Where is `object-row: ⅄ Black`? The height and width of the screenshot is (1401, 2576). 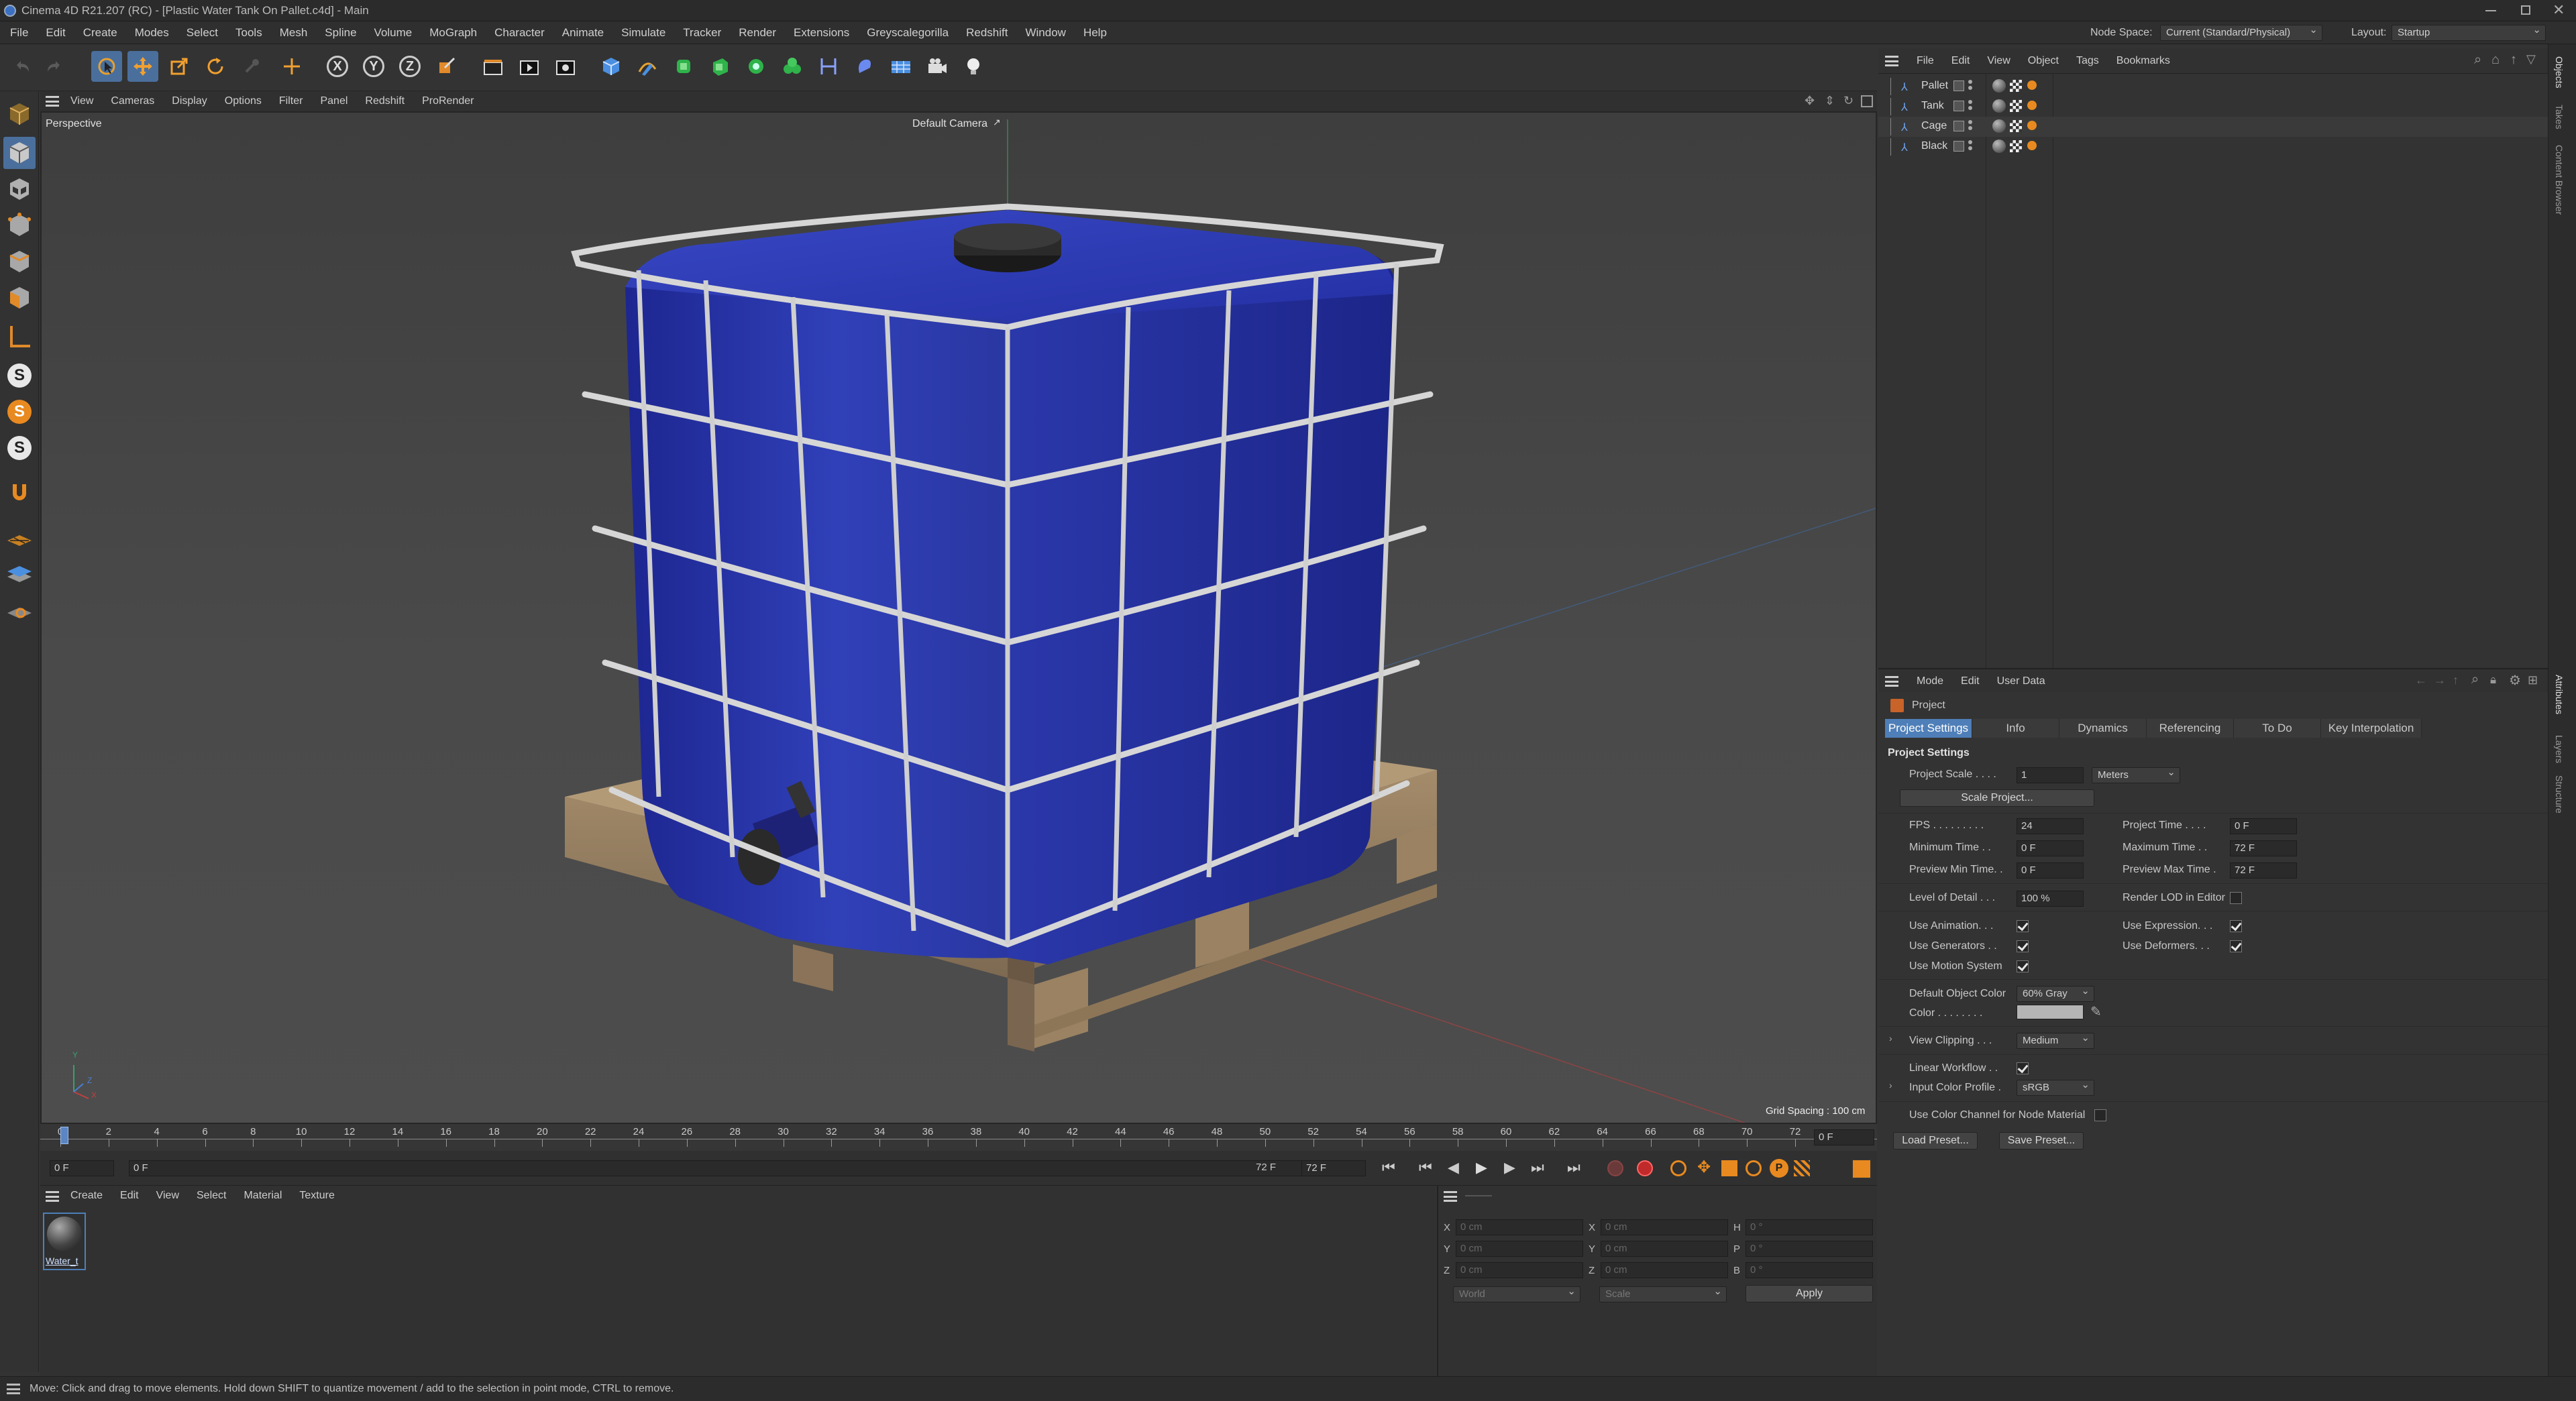 object-row: ⅄ Black is located at coordinates (2213, 147).